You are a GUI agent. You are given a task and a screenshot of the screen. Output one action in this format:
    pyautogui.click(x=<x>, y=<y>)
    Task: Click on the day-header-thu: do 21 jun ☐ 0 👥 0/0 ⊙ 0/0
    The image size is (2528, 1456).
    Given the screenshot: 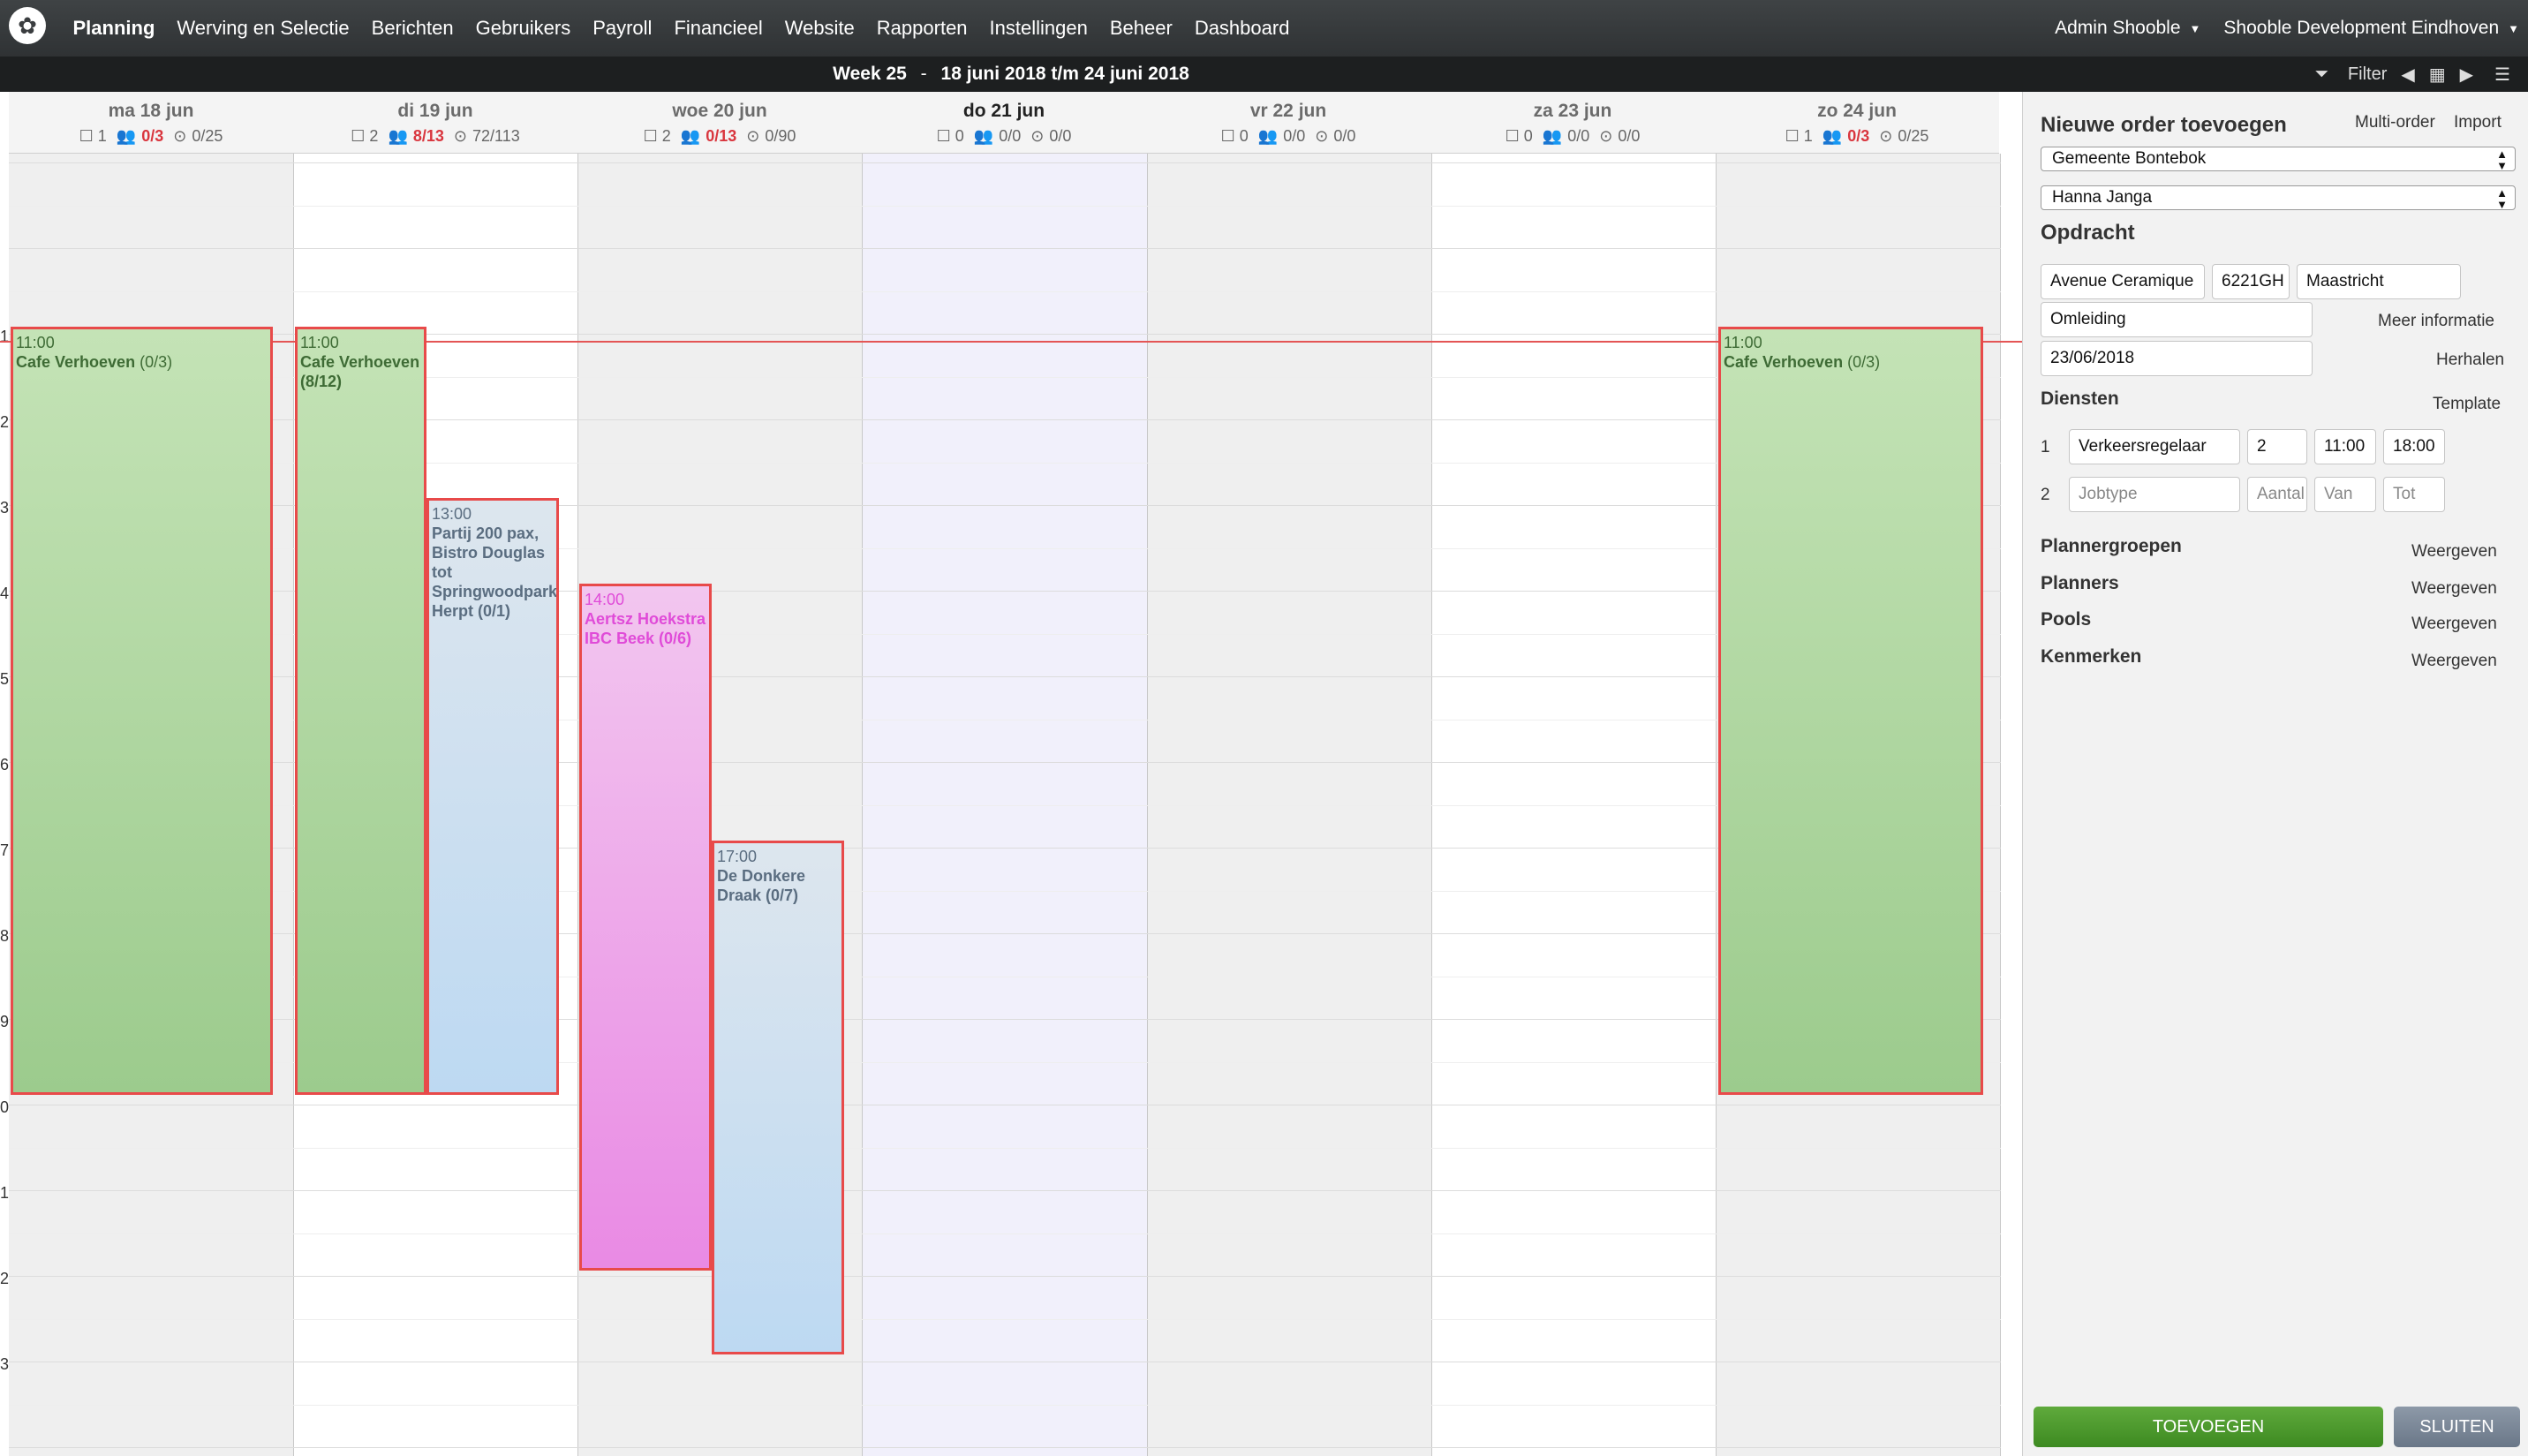 What is the action you would take?
    pyautogui.click(x=1004, y=123)
    